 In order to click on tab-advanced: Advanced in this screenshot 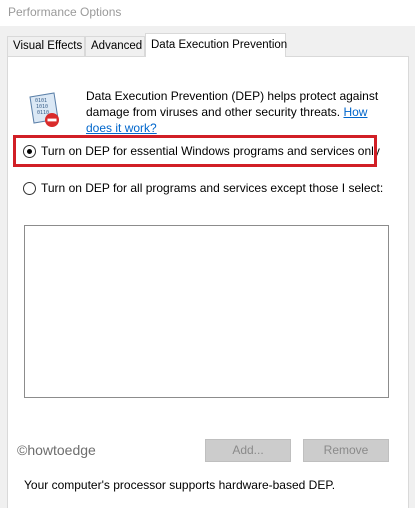, I will do `click(115, 46)`.